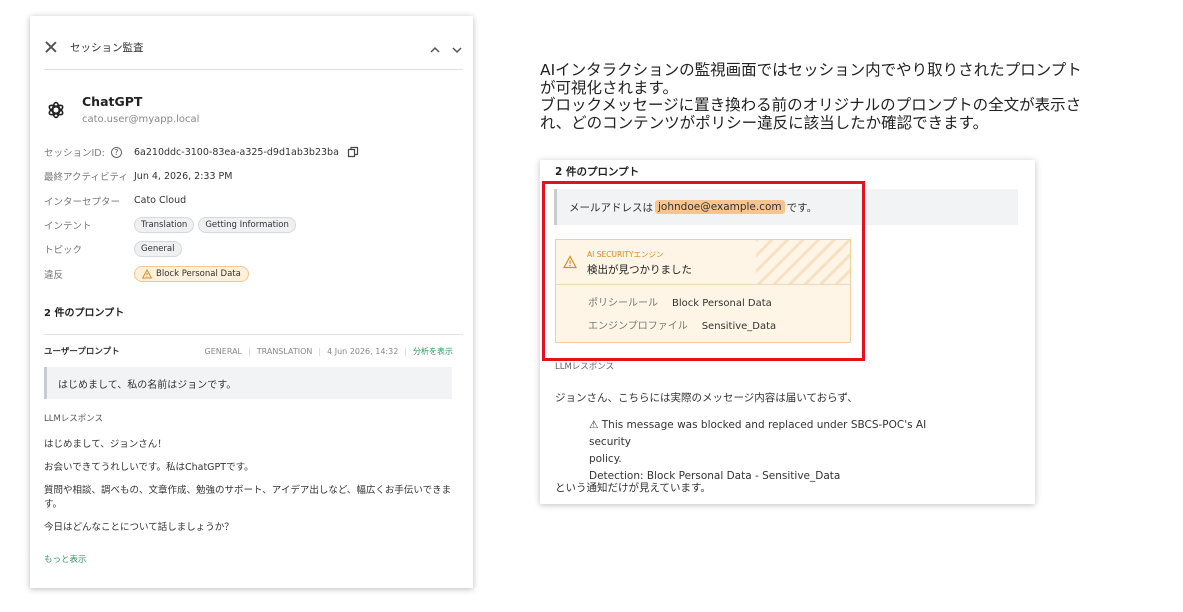  Describe the element at coordinates (74, 154) in the screenshot. I see `meta-label: セッションID:` at that location.